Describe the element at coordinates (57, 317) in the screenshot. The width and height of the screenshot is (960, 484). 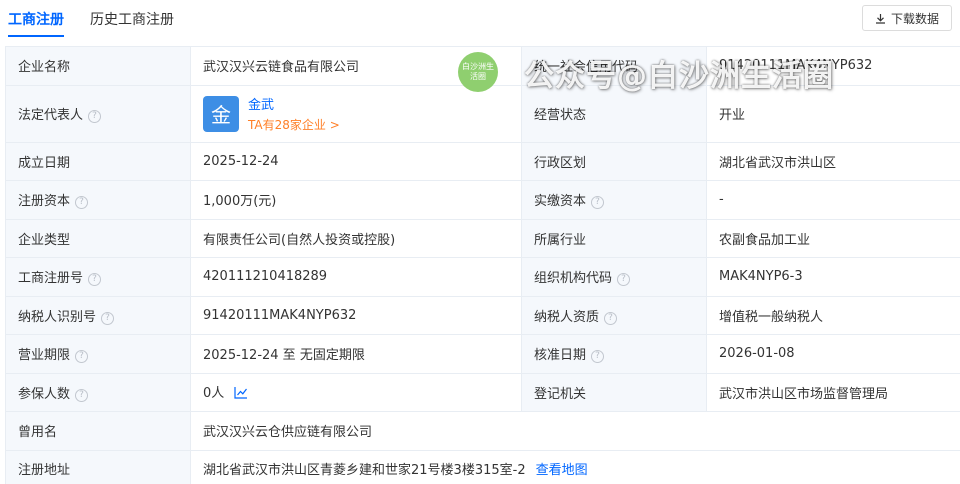
I see `taxpayer-id-label: 纳税人识别号` at that location.